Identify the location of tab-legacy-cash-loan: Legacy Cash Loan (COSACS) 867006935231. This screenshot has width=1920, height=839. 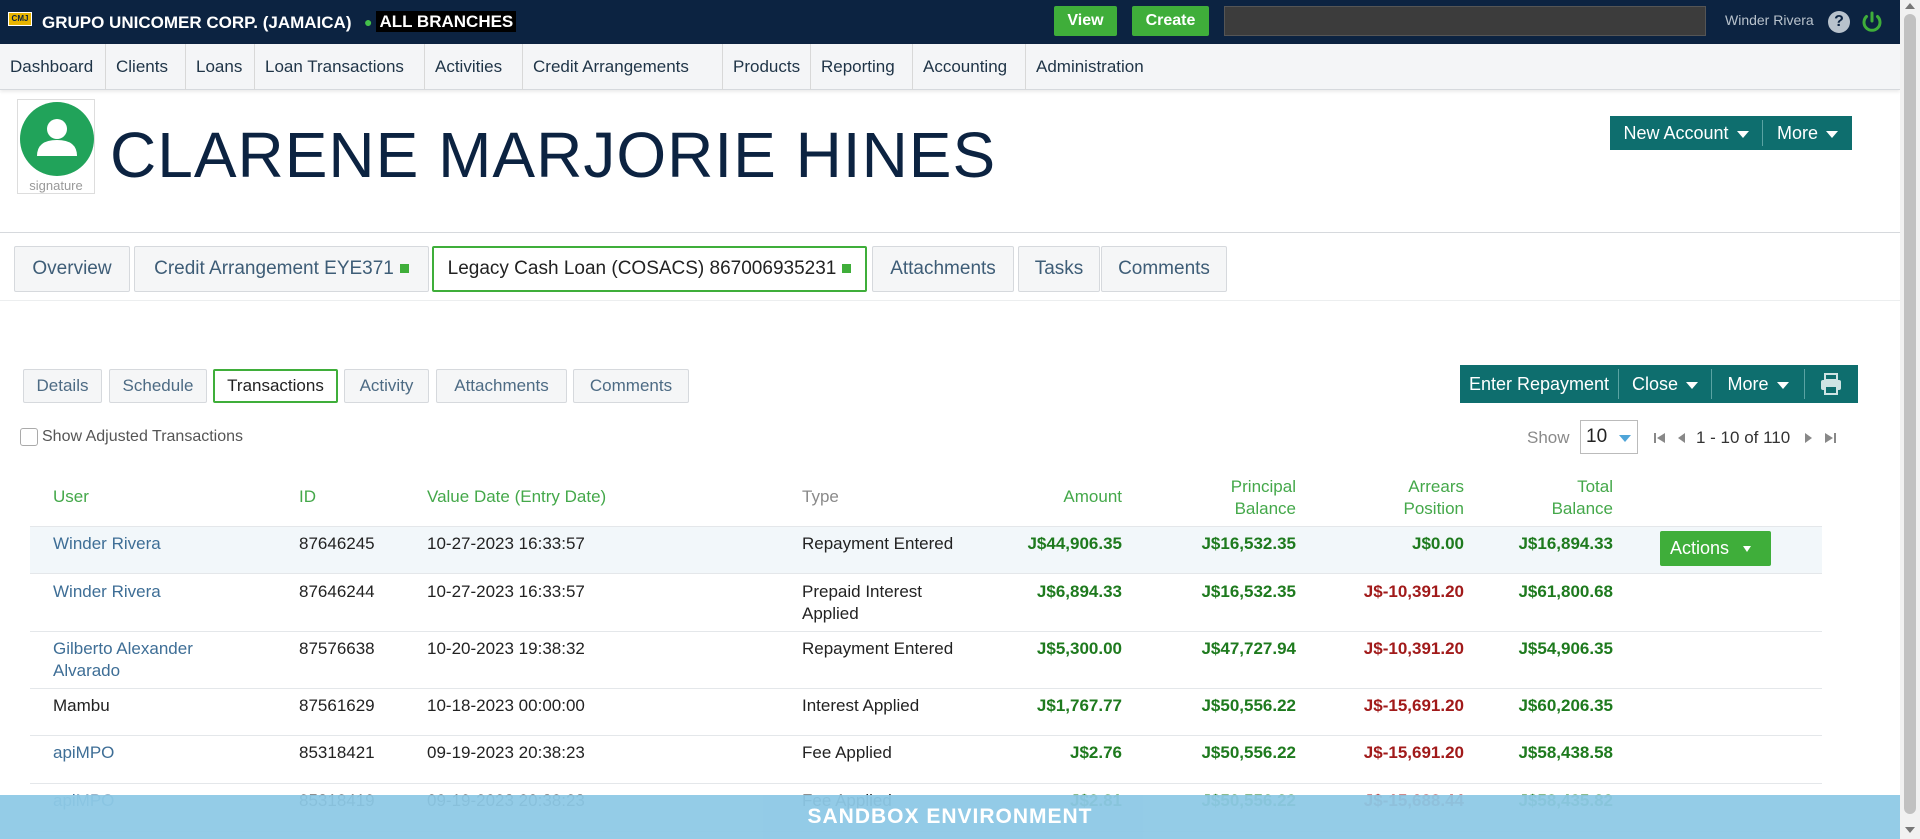
(649, 269).